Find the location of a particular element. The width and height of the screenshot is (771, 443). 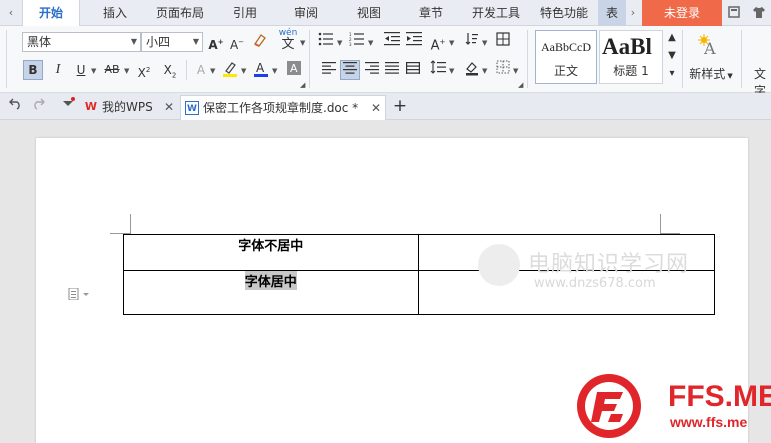

justify-icon is located at coordinates (392, 70).